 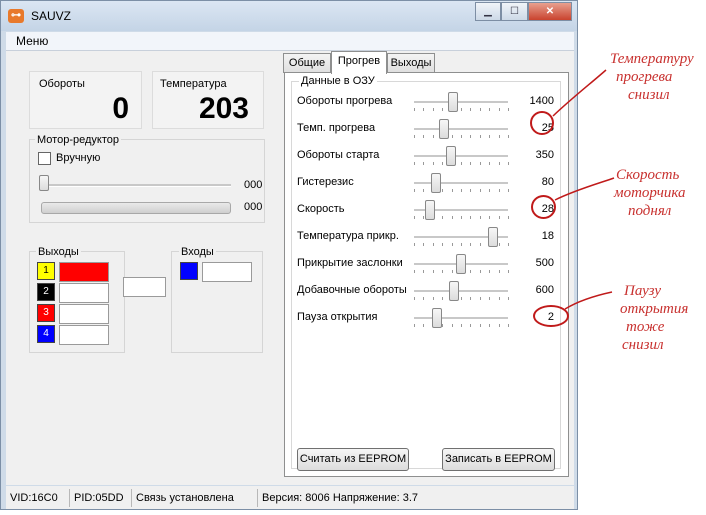 I want to click on annotation-note-speed: Скорость моторчика поднял, so click(x=650, y=193).